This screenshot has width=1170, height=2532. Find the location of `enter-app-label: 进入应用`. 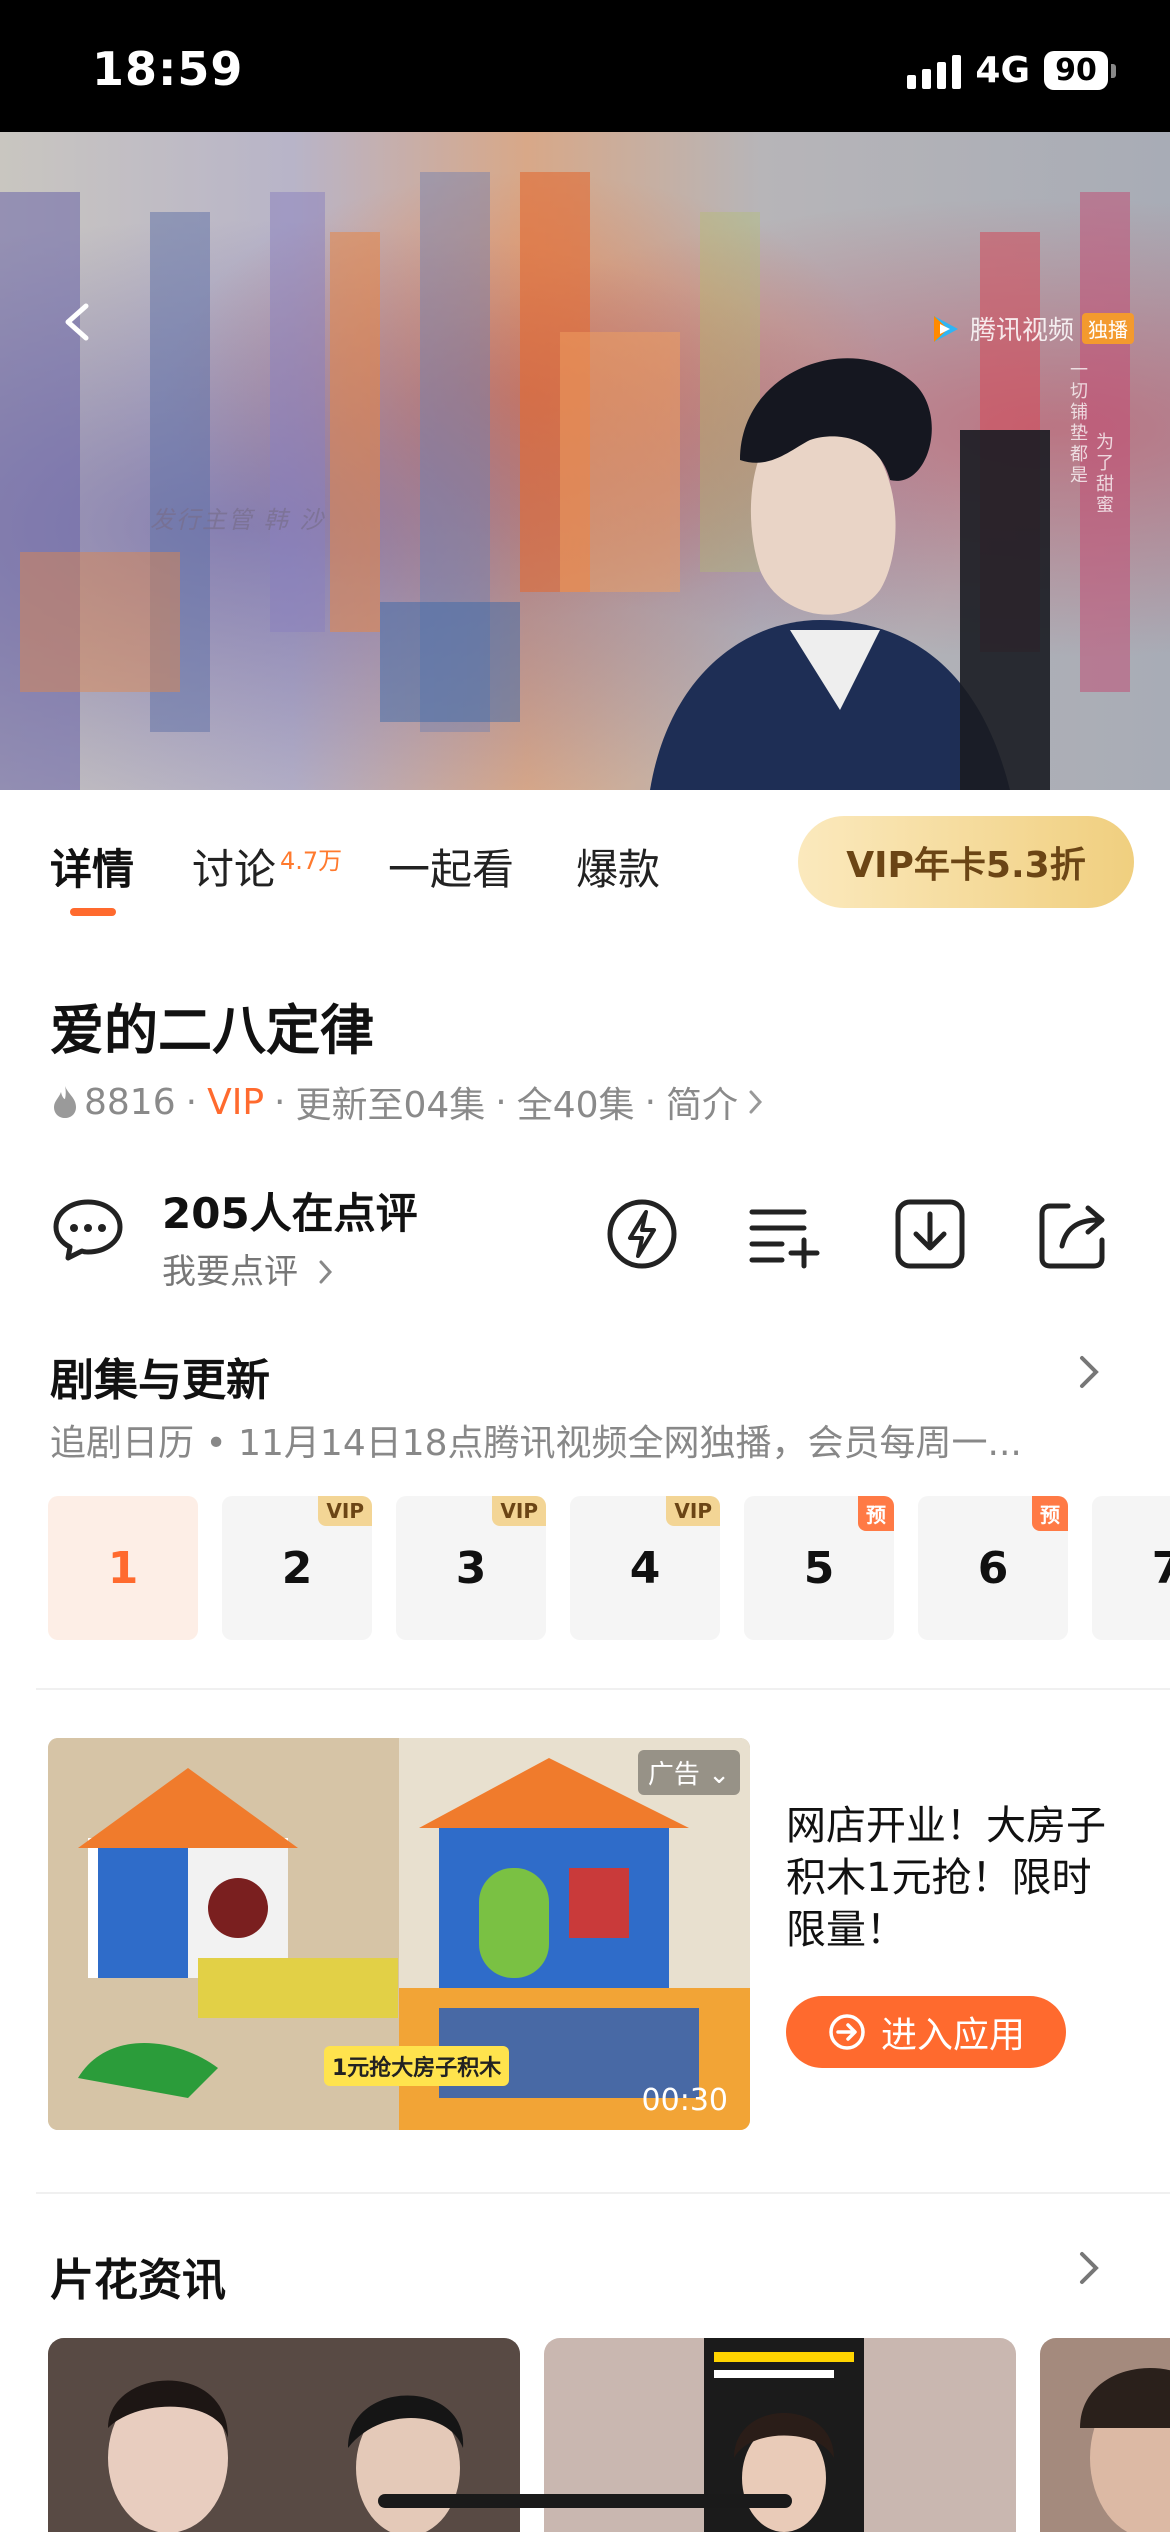

enter-app-label: 进入应用 is located at coordinates (952, 2035).